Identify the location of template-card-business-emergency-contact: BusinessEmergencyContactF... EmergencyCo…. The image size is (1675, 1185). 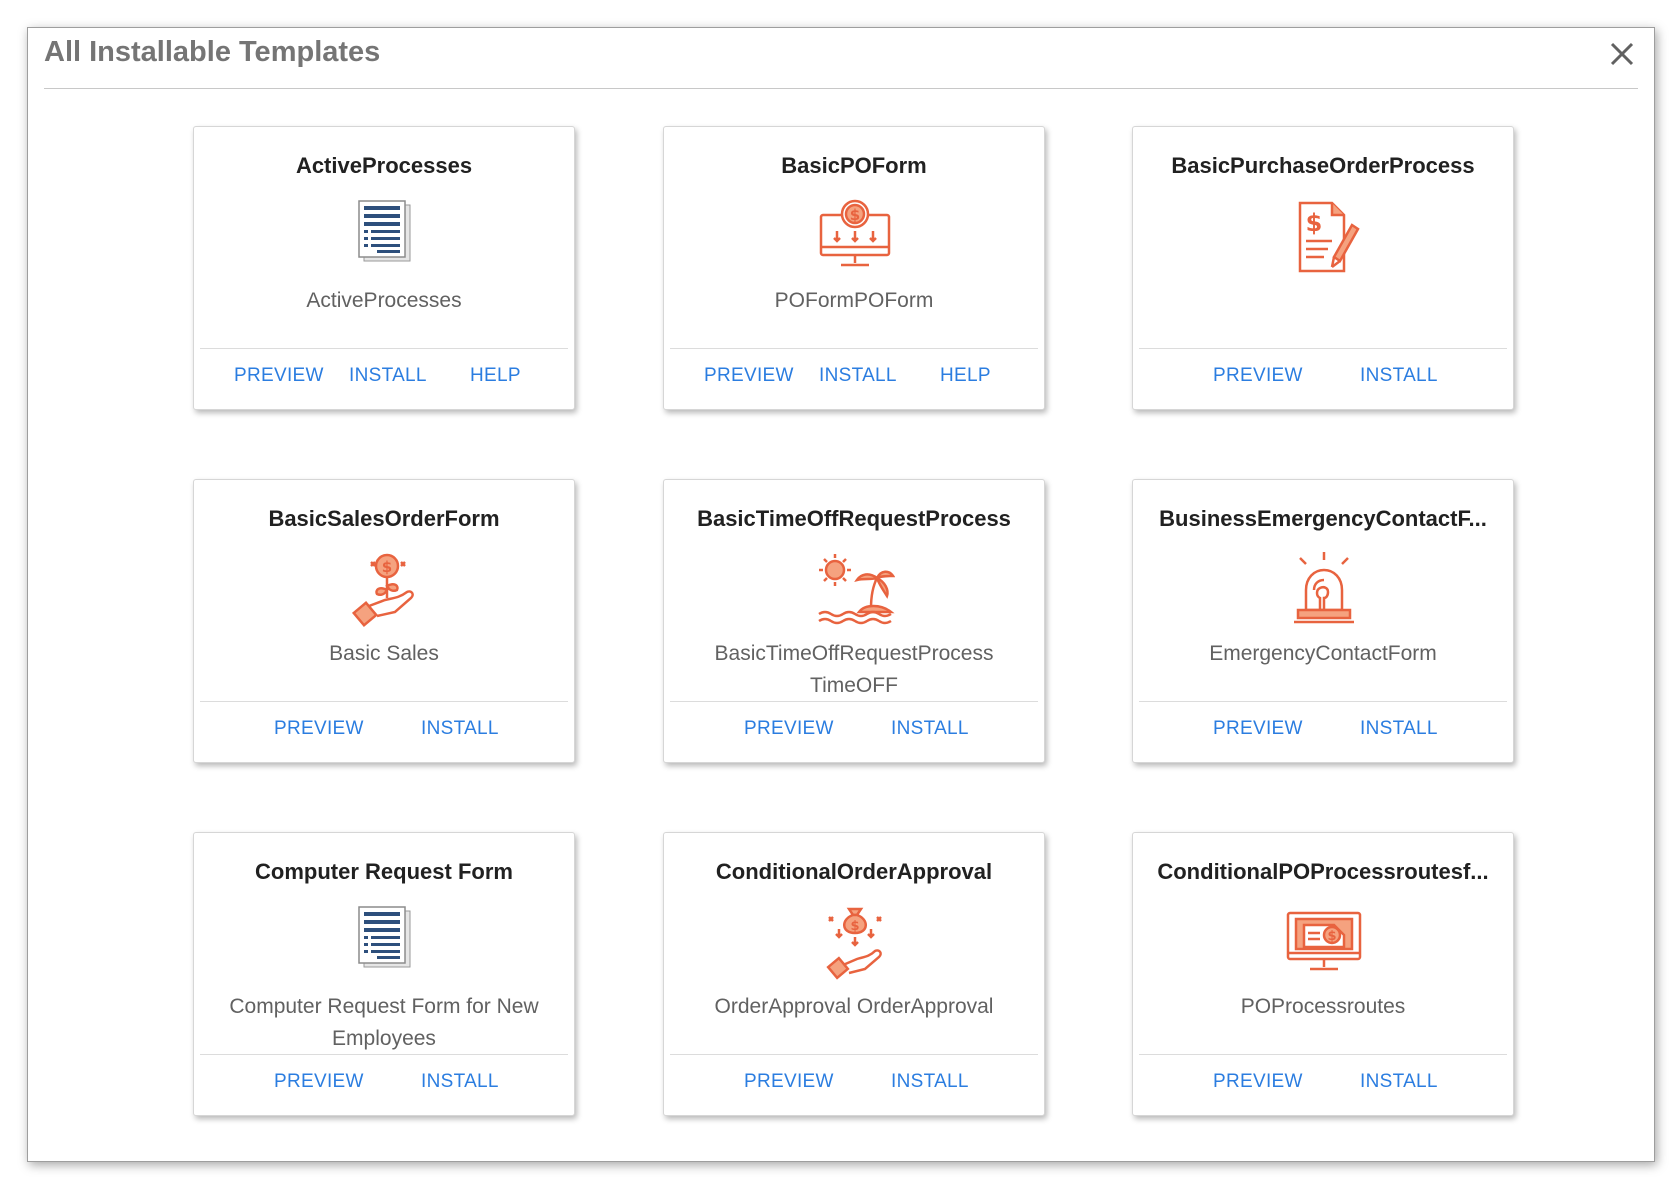
(1323, 621).